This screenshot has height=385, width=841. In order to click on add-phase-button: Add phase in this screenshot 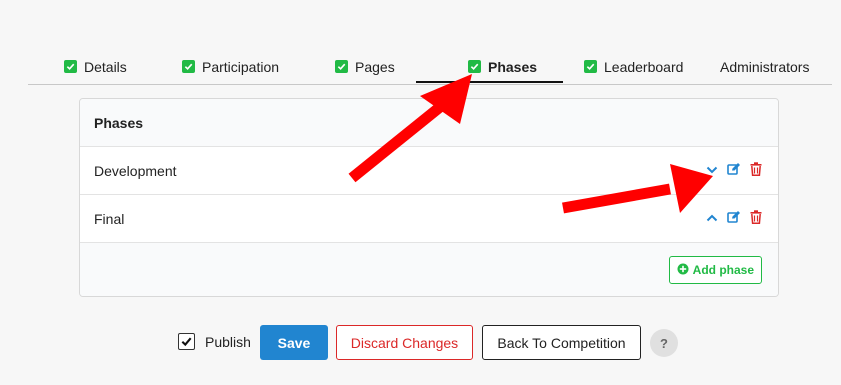, I will do `click(715, 270)`.